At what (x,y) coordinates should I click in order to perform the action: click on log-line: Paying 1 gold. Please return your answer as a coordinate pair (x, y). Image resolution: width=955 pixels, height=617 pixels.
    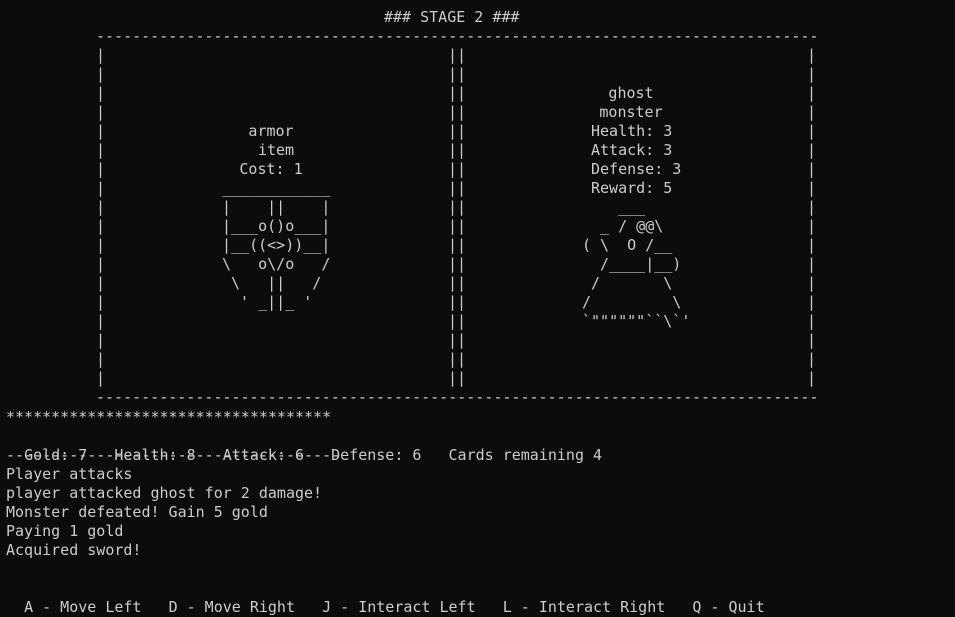
    Looking at the image, I should click on (65, 531).